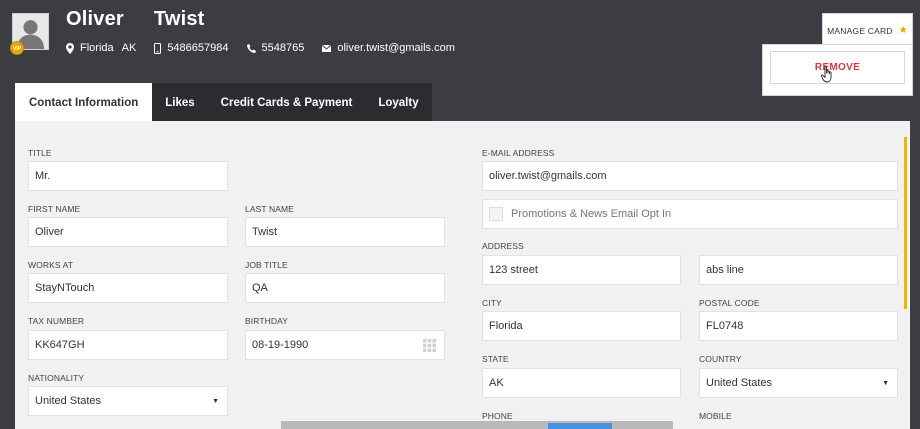  Describe the element at coordinates (496, 214) in the screenshot. I see `promotions-optin-checkbox` at that location.